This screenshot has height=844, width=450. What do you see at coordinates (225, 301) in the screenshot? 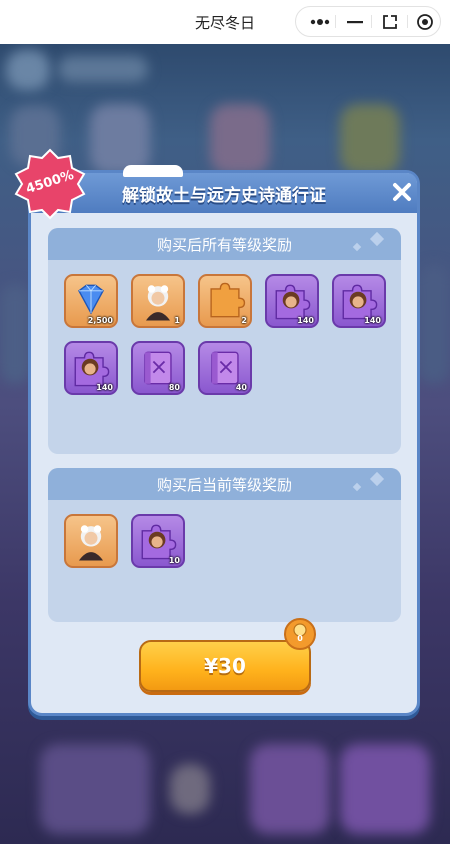
I see `reward-item: 2` at bounding box center [225, 301].